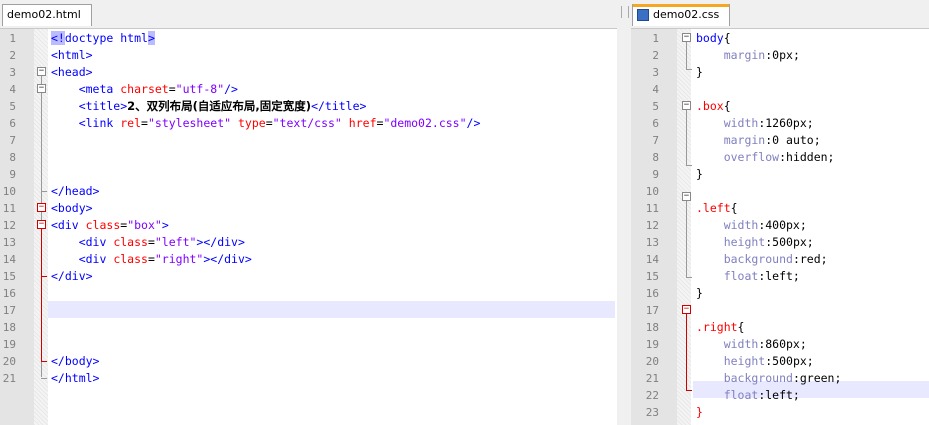 This screenshot has width=929, height=425. Describe the element at coordinates (308, 344) in the screenshot. I see `code-line: 19` at that location.